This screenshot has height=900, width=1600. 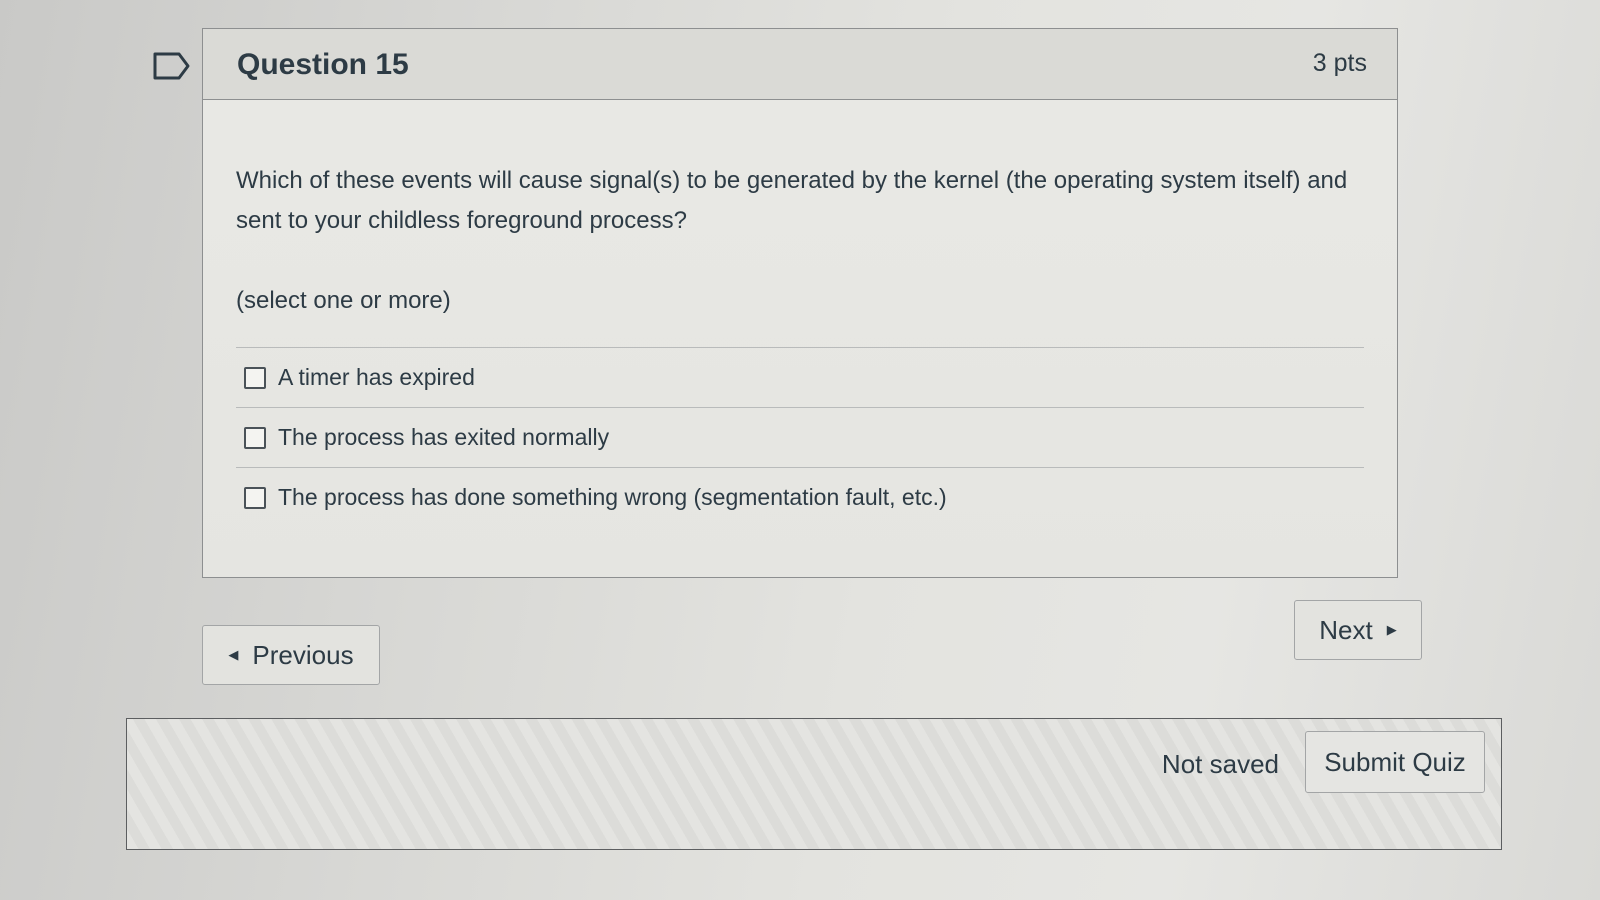 What do you see at coordinates (343, 300) in the screenshot?
I see `question-hint: (select one or more)` at bounding box center [343, 300].